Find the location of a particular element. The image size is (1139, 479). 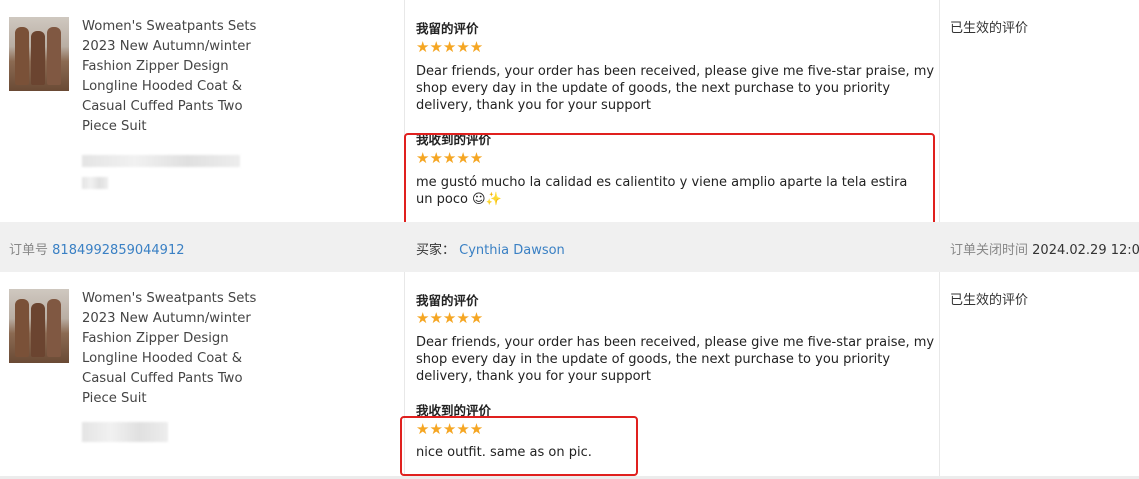

close-time-value: 2024.02.29 12:02 is located at coordinates (1085, 250).